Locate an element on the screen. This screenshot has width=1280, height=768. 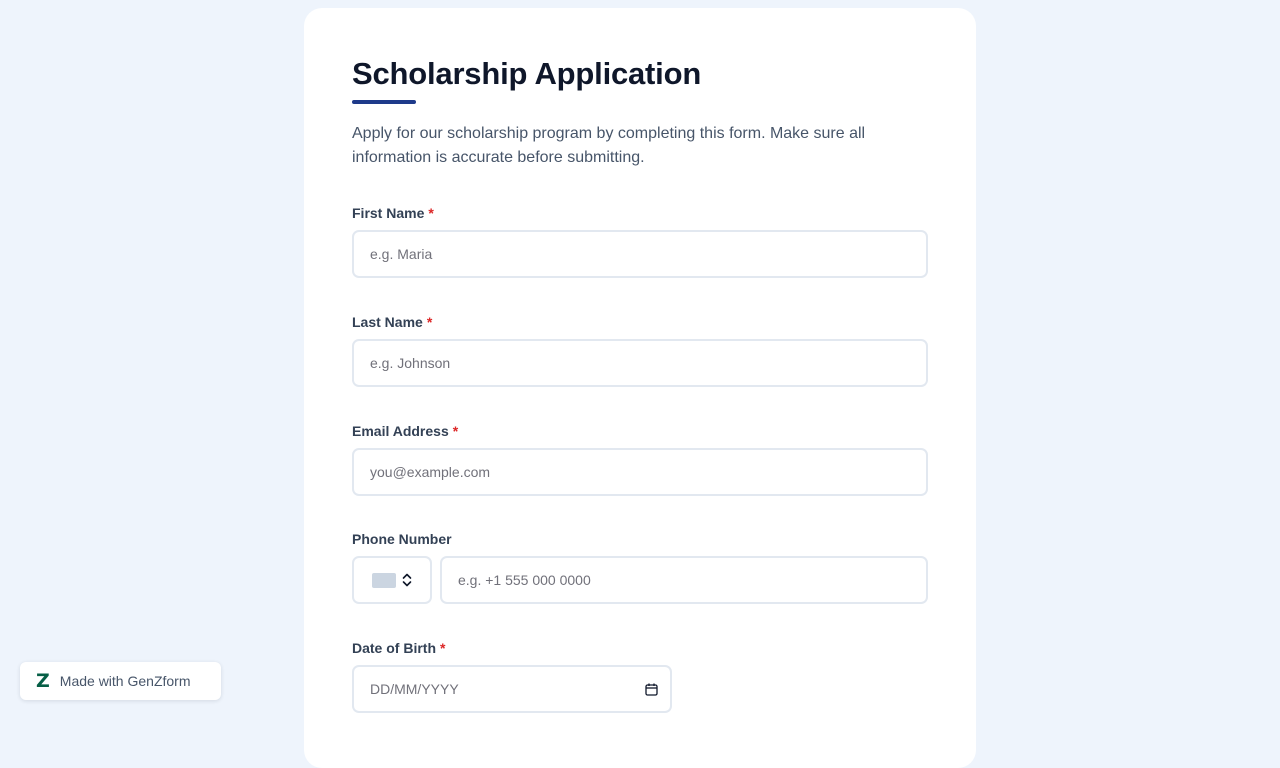
last-name-field: Last Name * e.g. Johnson is located at coordinates (640, 350).